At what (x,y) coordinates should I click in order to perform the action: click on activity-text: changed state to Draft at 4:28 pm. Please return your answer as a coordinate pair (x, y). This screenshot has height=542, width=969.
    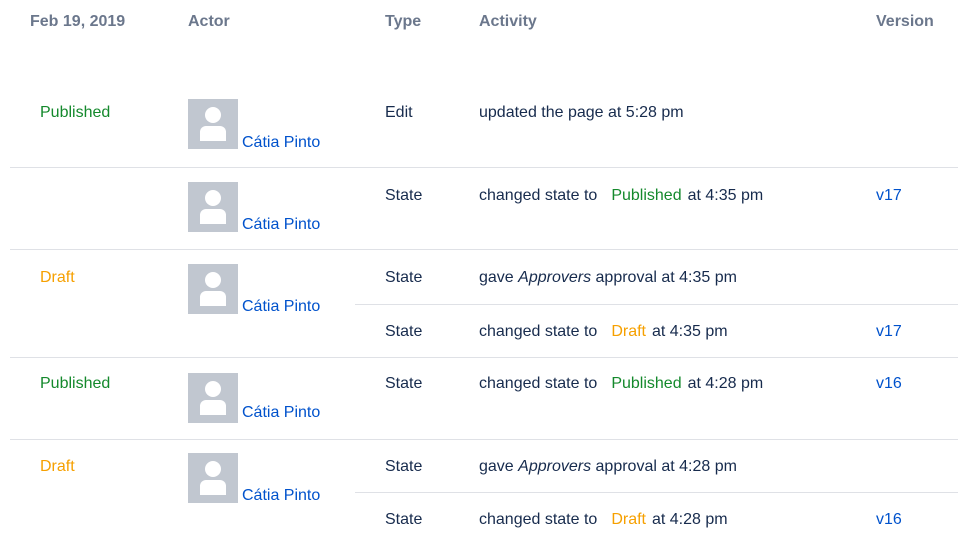
    Looking at the image, I should click on (603, 520).